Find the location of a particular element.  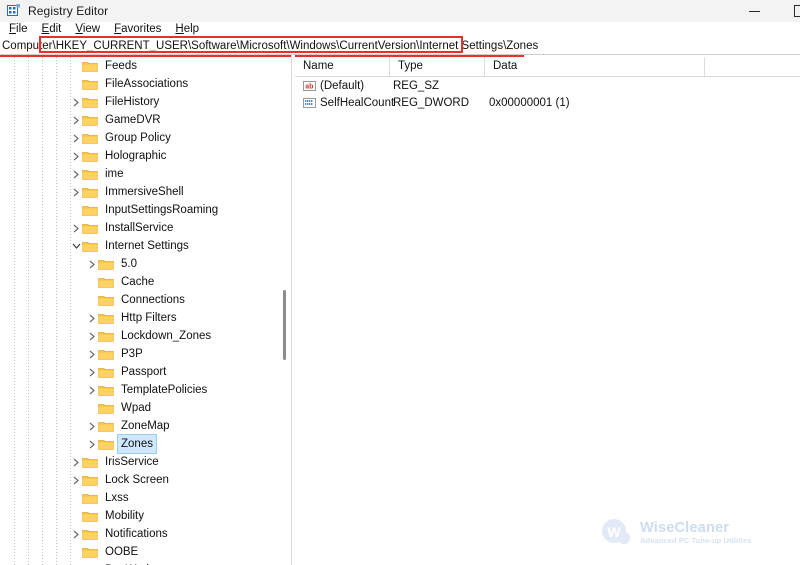

tree-item-gamedvr: GameDVR is located at coordinates (138, 120).